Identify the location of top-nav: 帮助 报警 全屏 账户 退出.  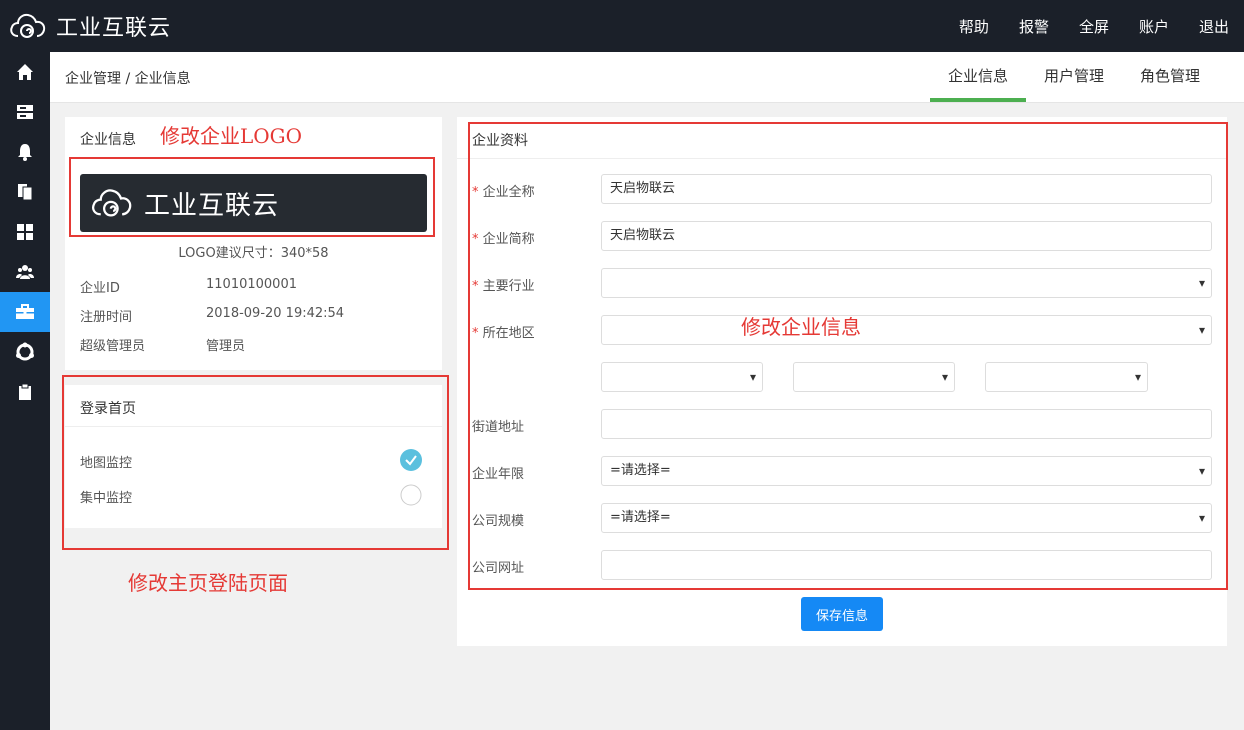
(1101, 26).